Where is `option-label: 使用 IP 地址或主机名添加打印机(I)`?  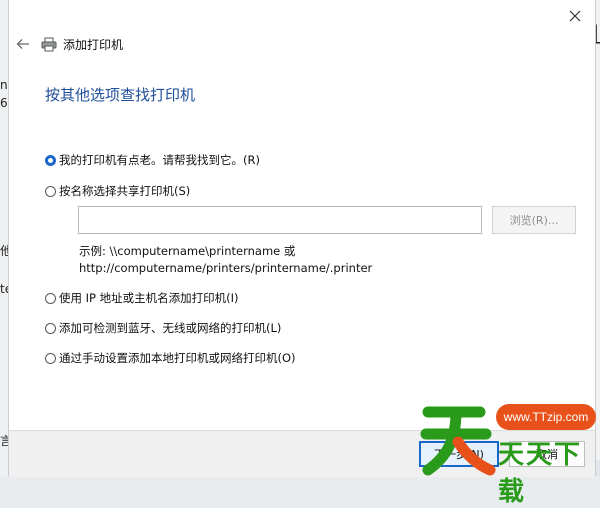
option-label: 使用 IP 地址或主机名添加打印机(I) is located at coordinates (149, 298).